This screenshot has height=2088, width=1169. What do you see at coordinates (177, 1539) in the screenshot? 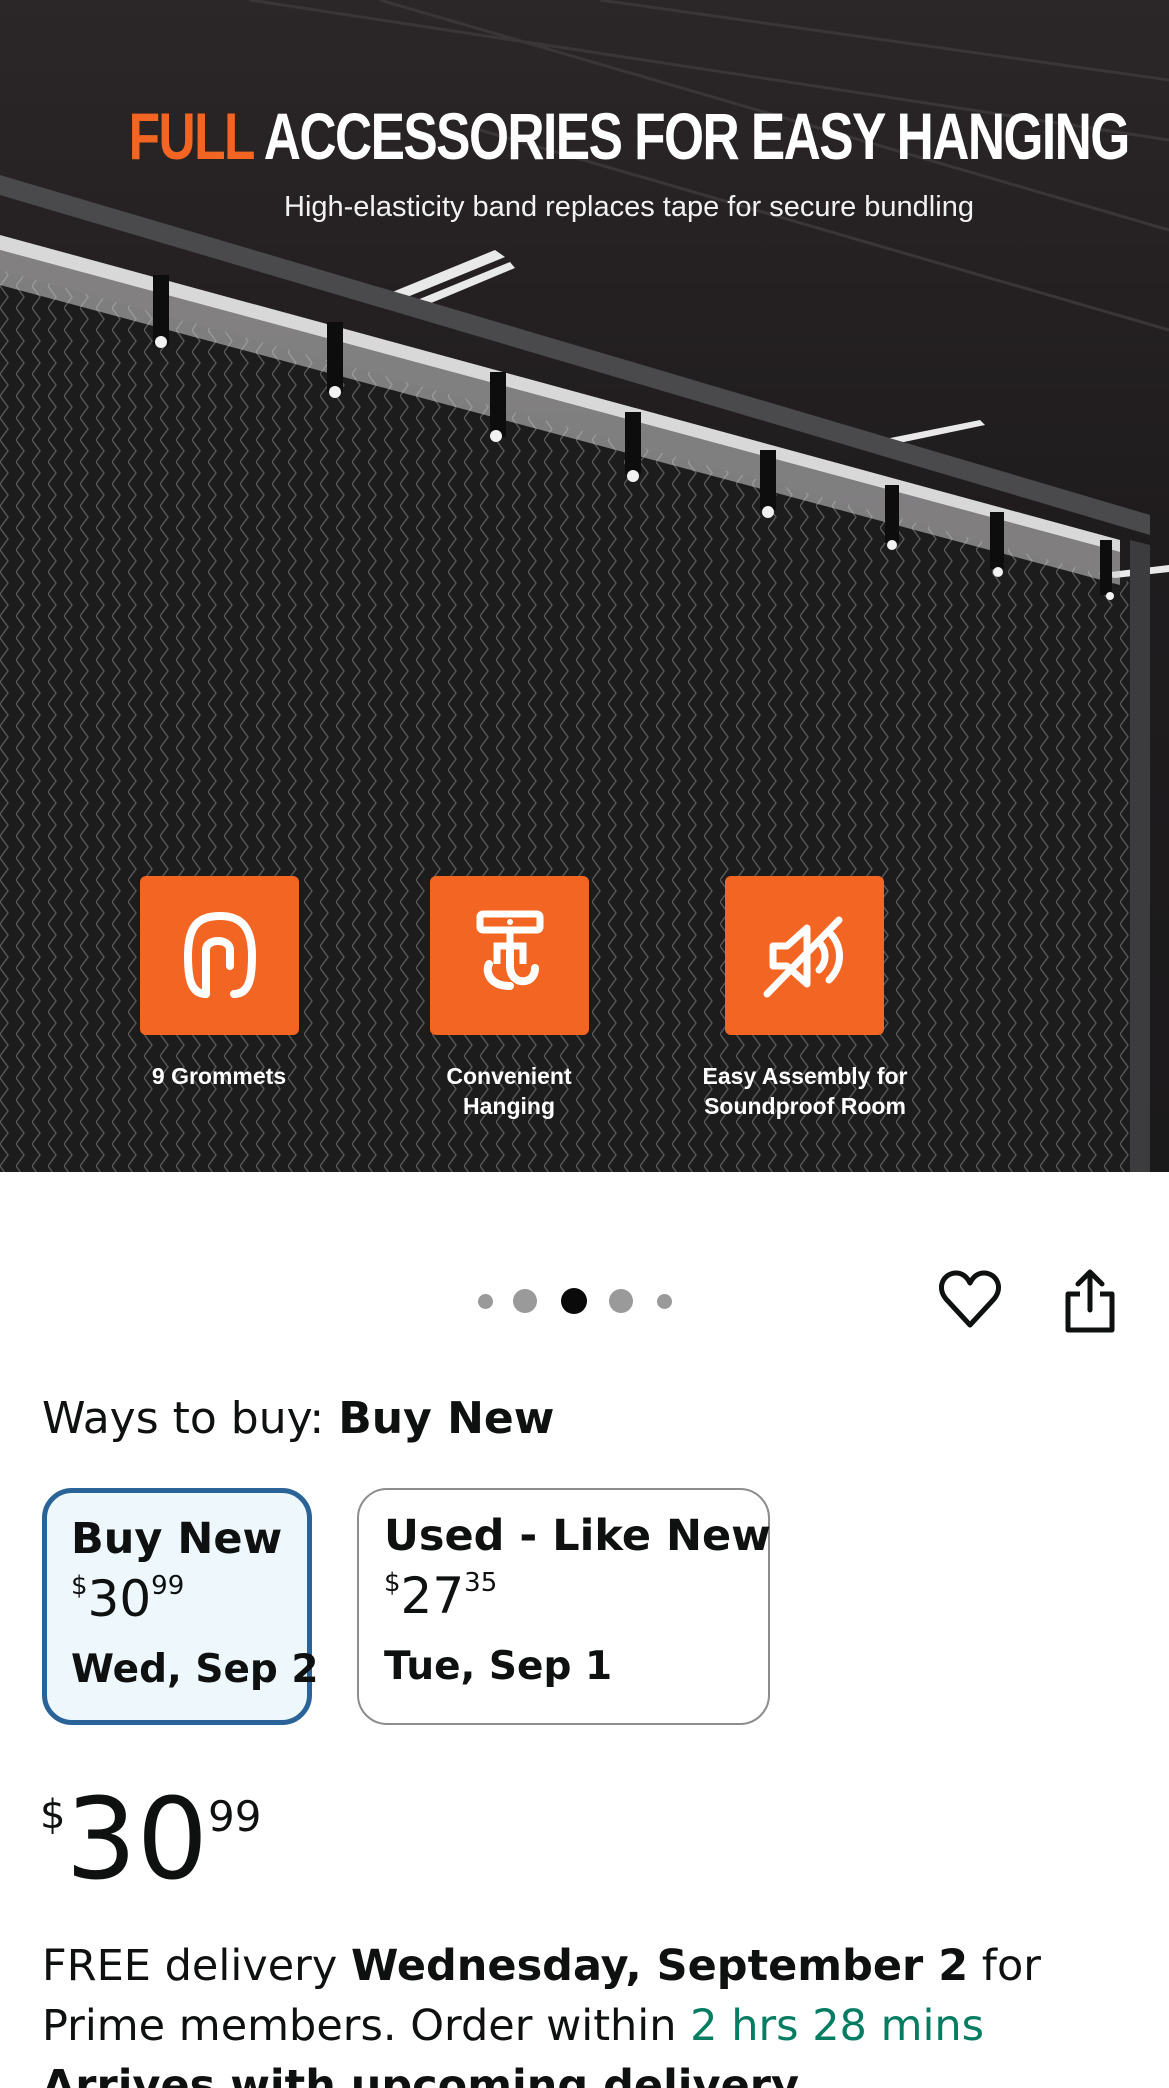
I see `option-name: Buy New` at bounding box center [177, 1539].